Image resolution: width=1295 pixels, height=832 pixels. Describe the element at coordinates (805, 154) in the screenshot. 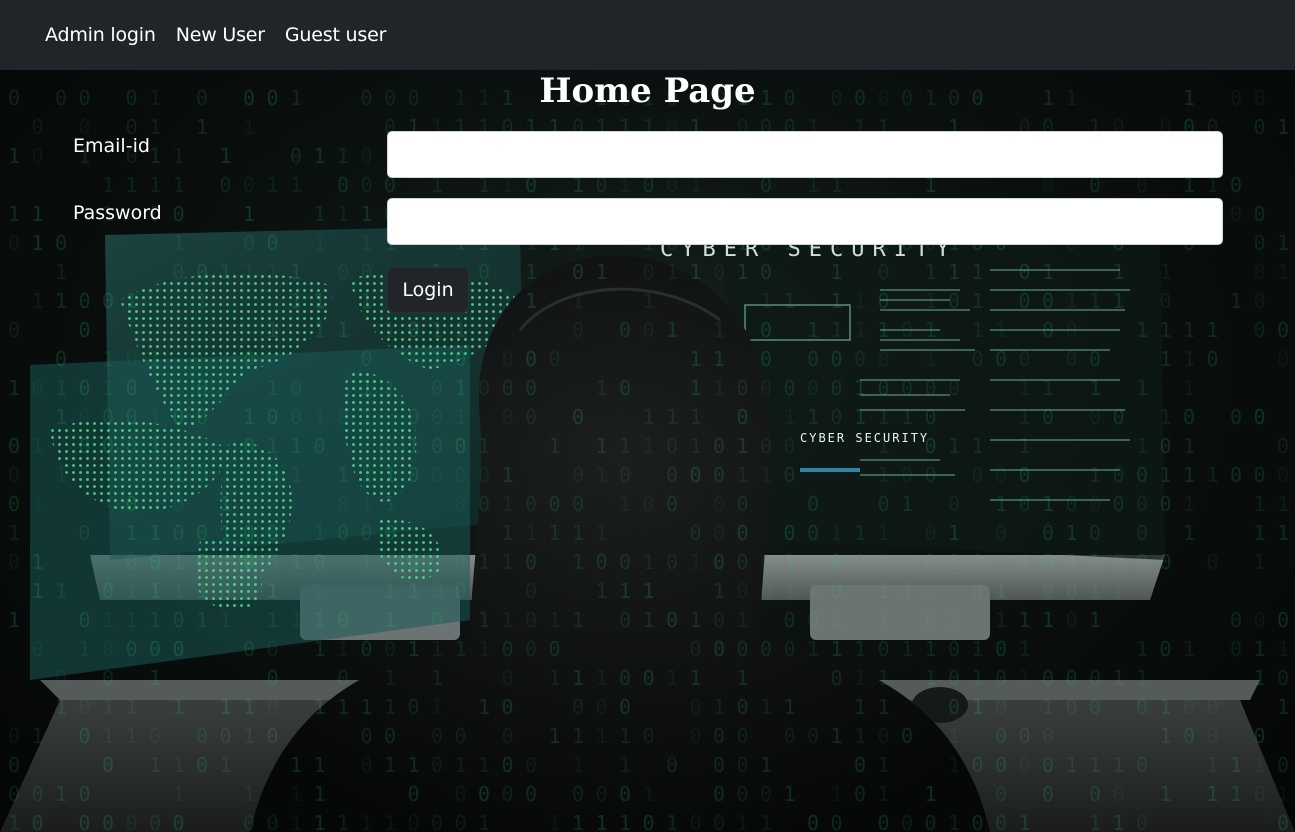

I see `email-field` at that location.